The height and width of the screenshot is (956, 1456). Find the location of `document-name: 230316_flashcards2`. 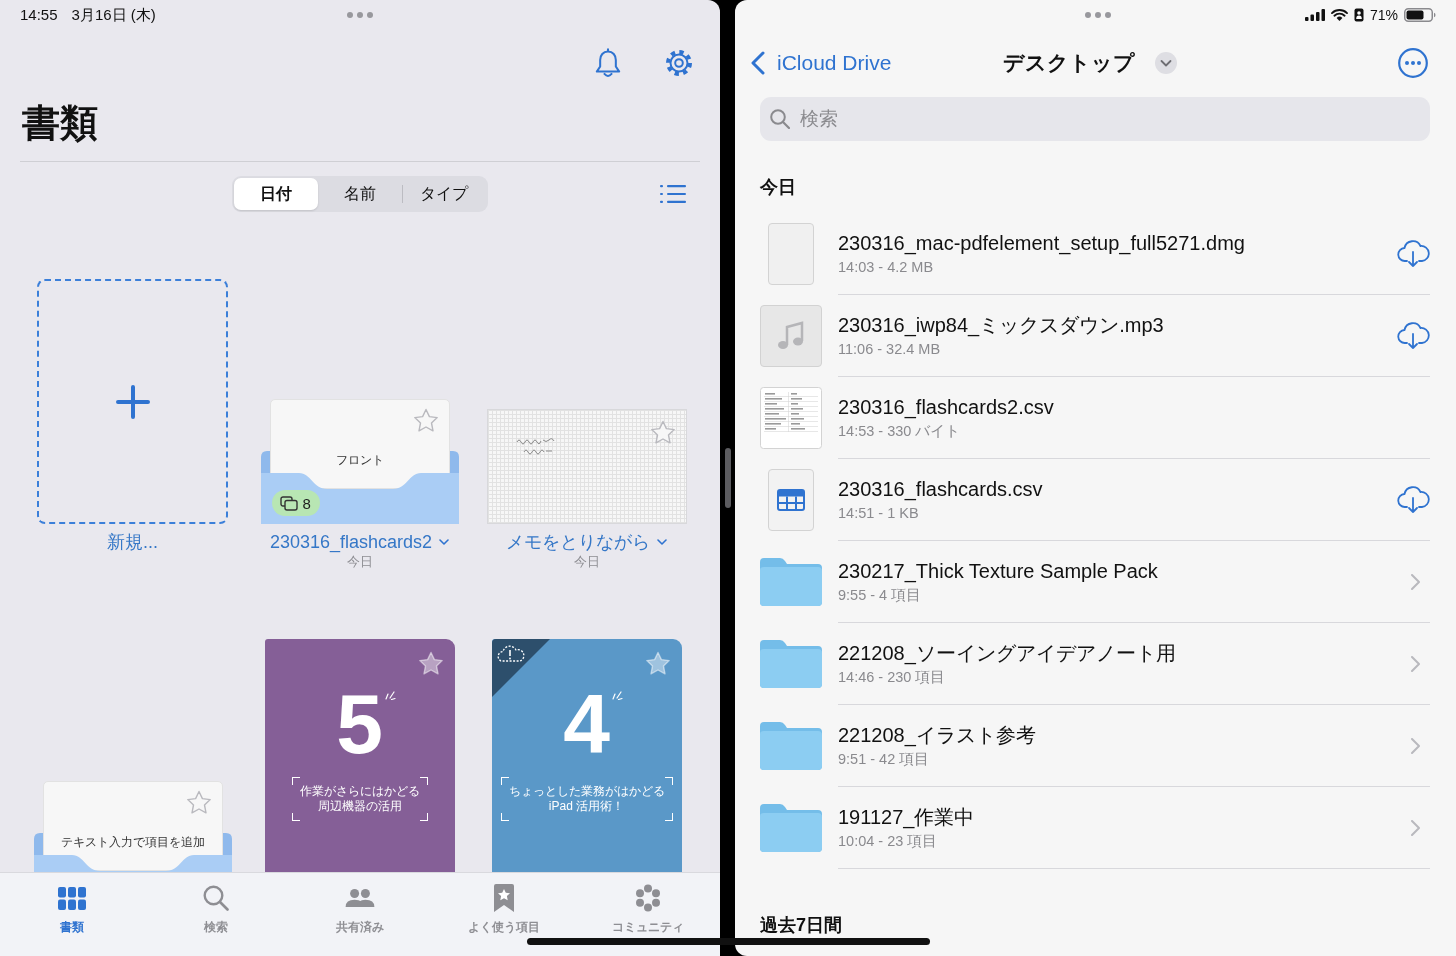

document-name: 230316_flashcards2 is located at coordinates (359, 542).